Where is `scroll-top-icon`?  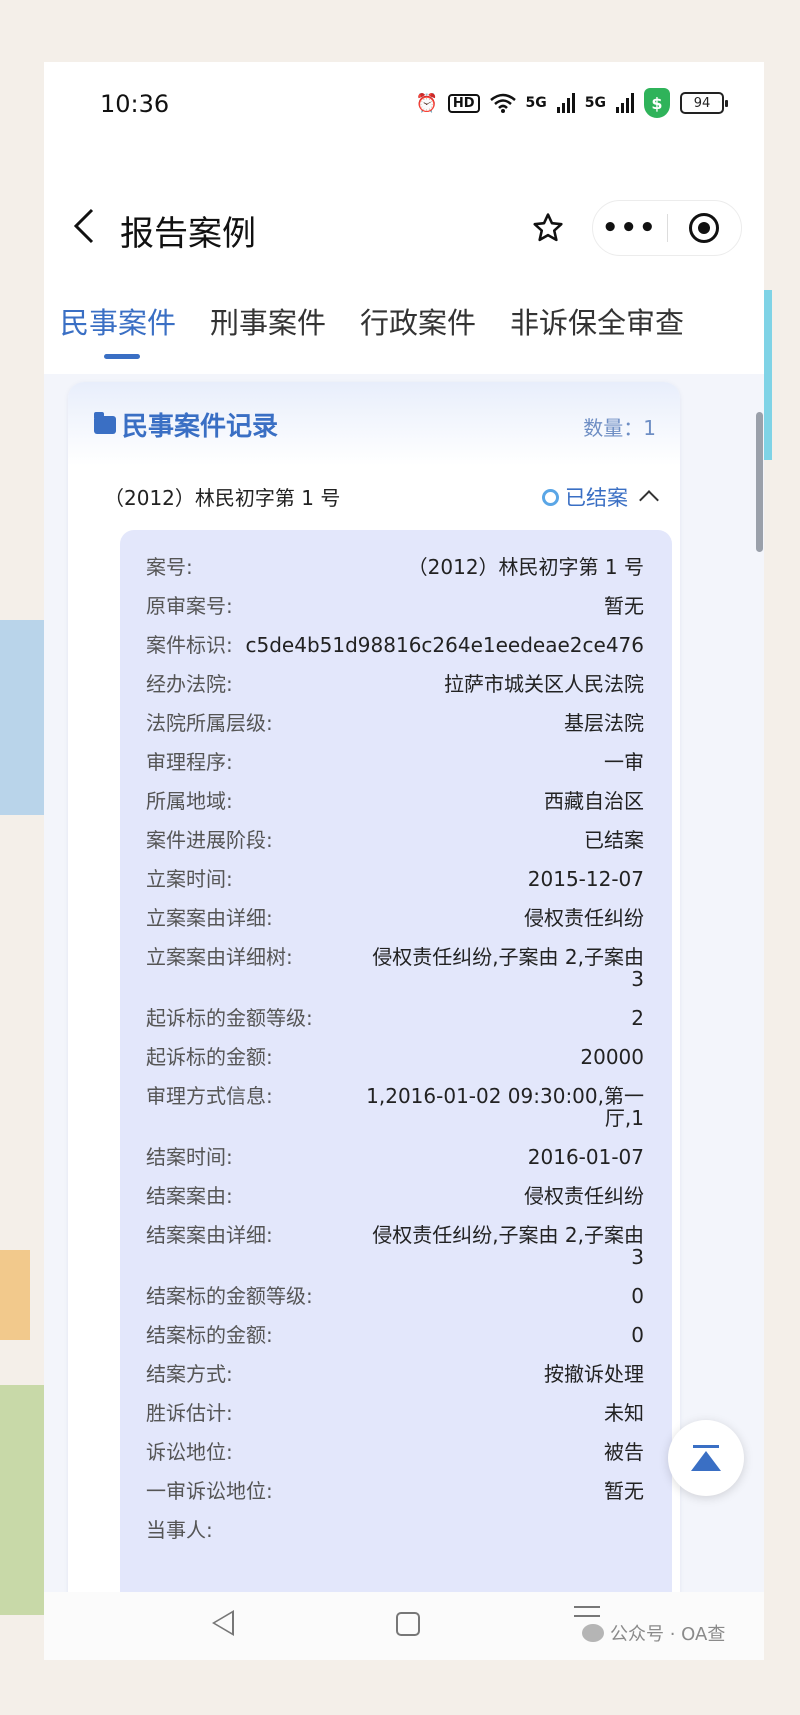 scroll-top-icon is located at coordinates (706, 1446).